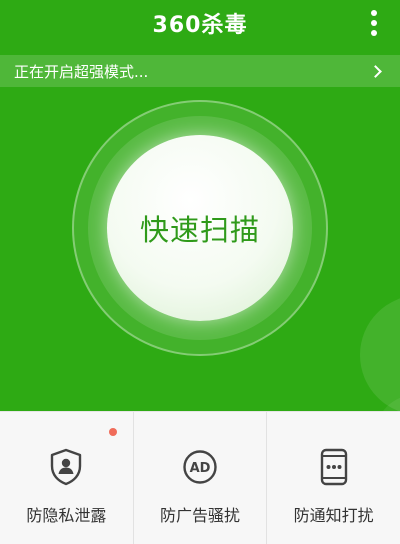 This screenshot has height=544, width=400. I want to click on quick-scan-label: 快速扫描, so click(199, 230).